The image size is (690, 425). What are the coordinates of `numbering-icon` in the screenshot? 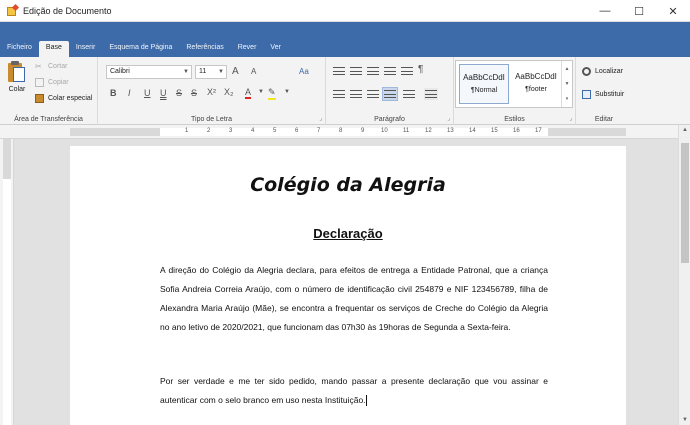 It's located at (356, 71).